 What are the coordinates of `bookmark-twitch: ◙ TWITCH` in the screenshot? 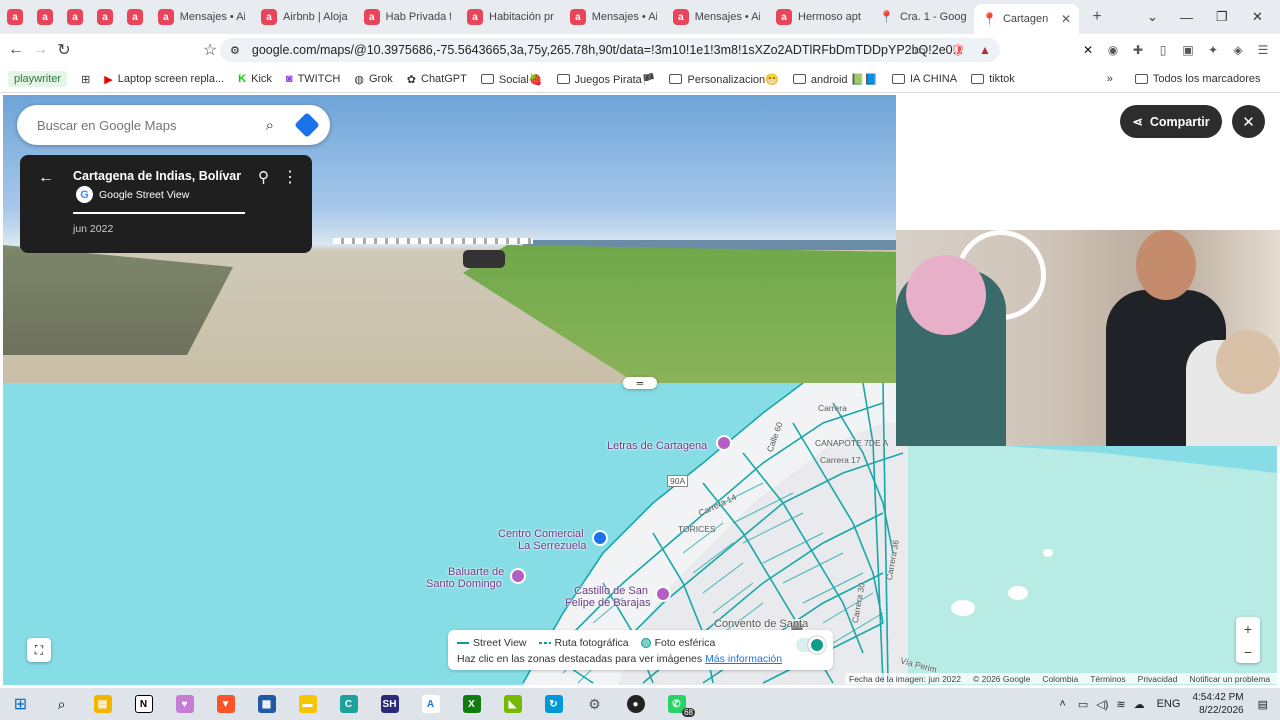 It's located at (313, 79).